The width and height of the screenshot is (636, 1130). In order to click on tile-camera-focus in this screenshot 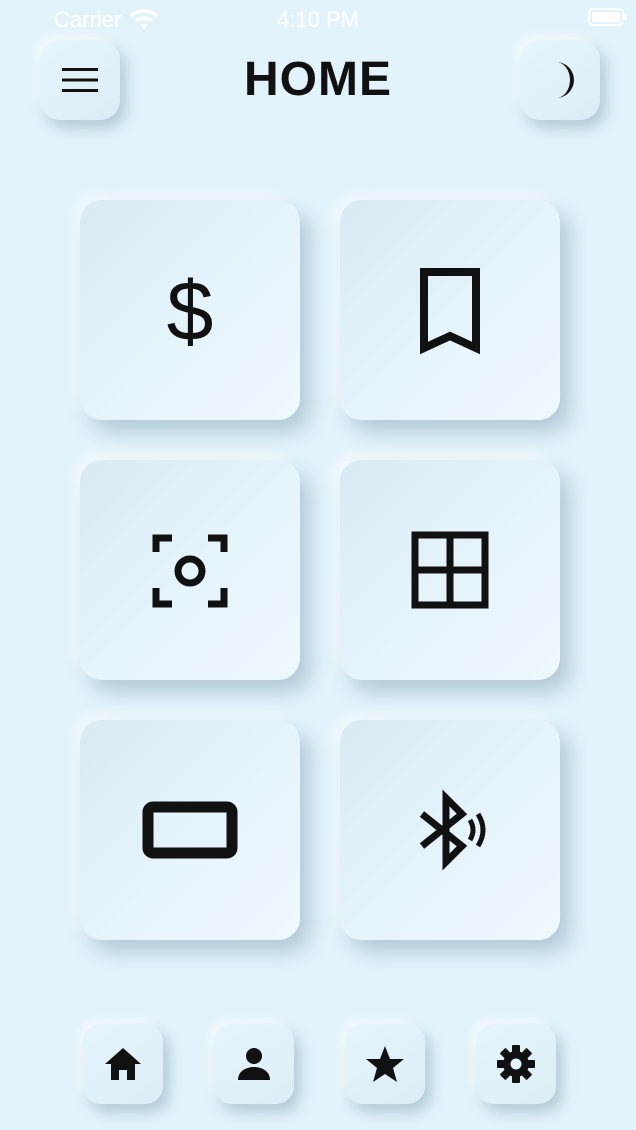, I will do `click(190, 570)`.